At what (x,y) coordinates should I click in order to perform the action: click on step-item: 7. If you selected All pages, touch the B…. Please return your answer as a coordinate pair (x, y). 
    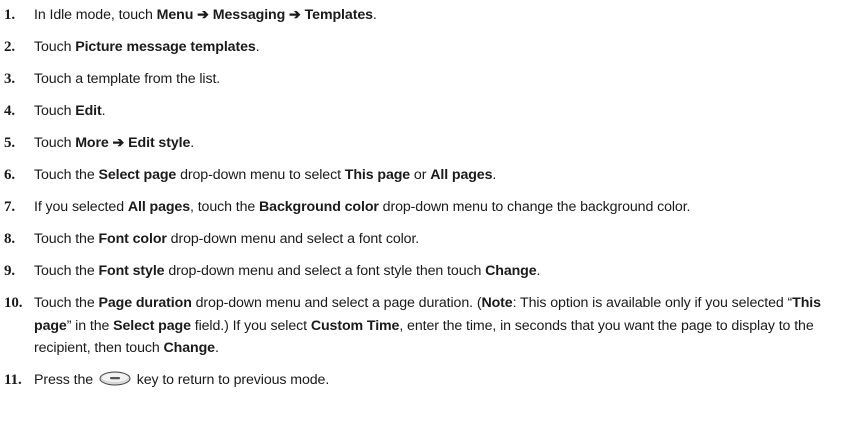
    Looking at the image, I should click on (421, 207).